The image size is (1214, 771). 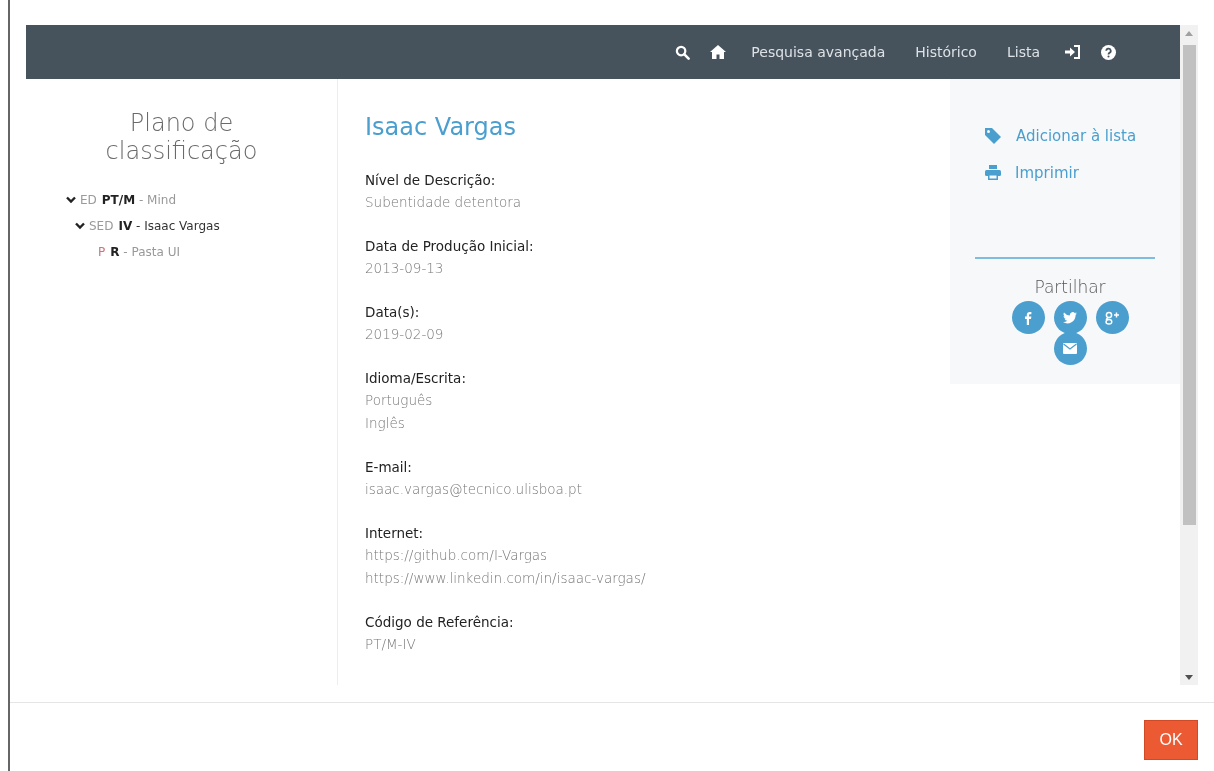 What do you see at coordinates (683, 52) in the screenshot?
I see `search-icon` at bounding box center [683, 52].